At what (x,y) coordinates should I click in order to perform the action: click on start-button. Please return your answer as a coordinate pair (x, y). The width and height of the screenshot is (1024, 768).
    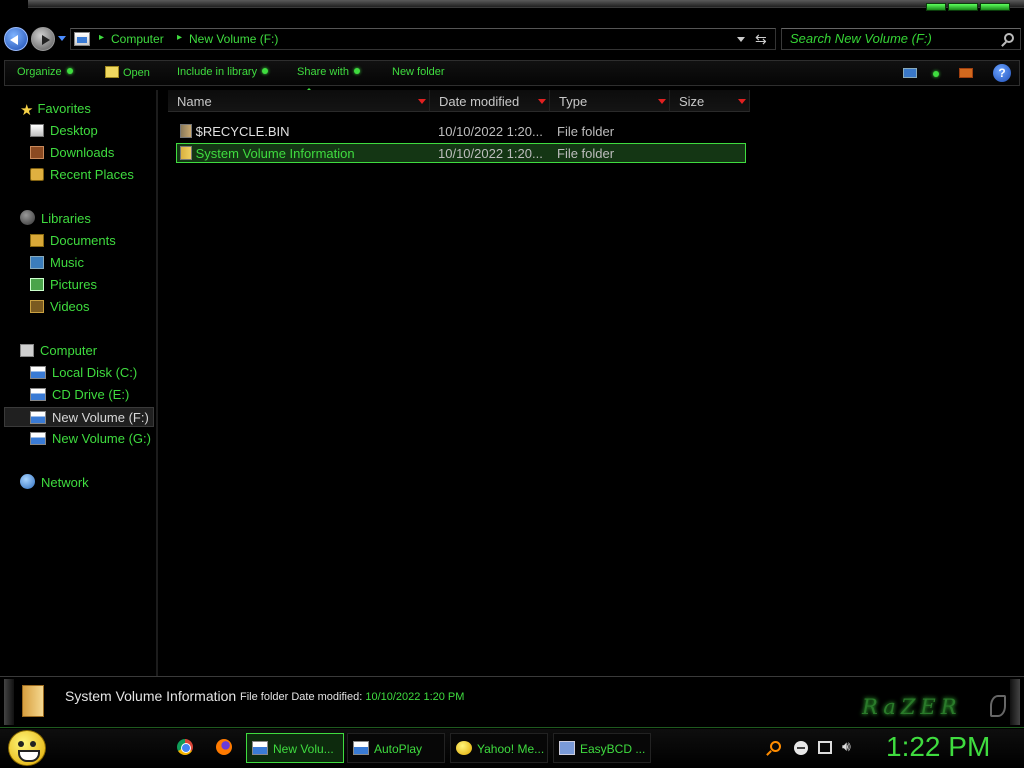
    Looking at the image, I should click on (27, 748).